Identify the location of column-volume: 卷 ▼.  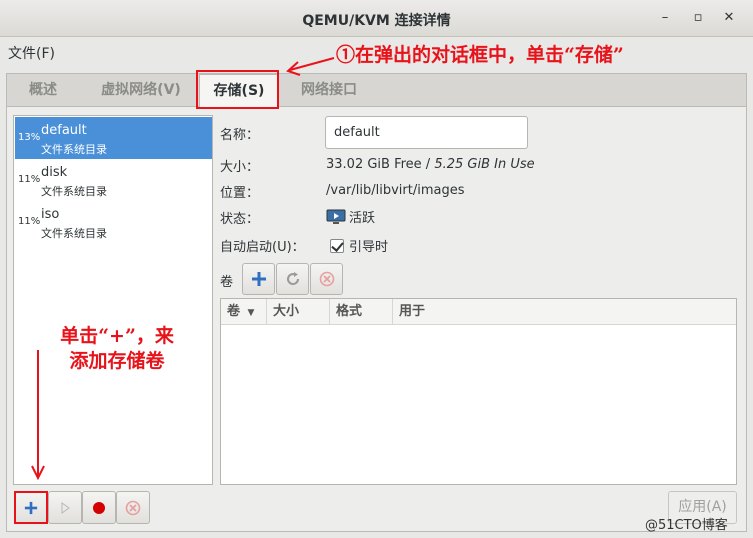
(244, 312).